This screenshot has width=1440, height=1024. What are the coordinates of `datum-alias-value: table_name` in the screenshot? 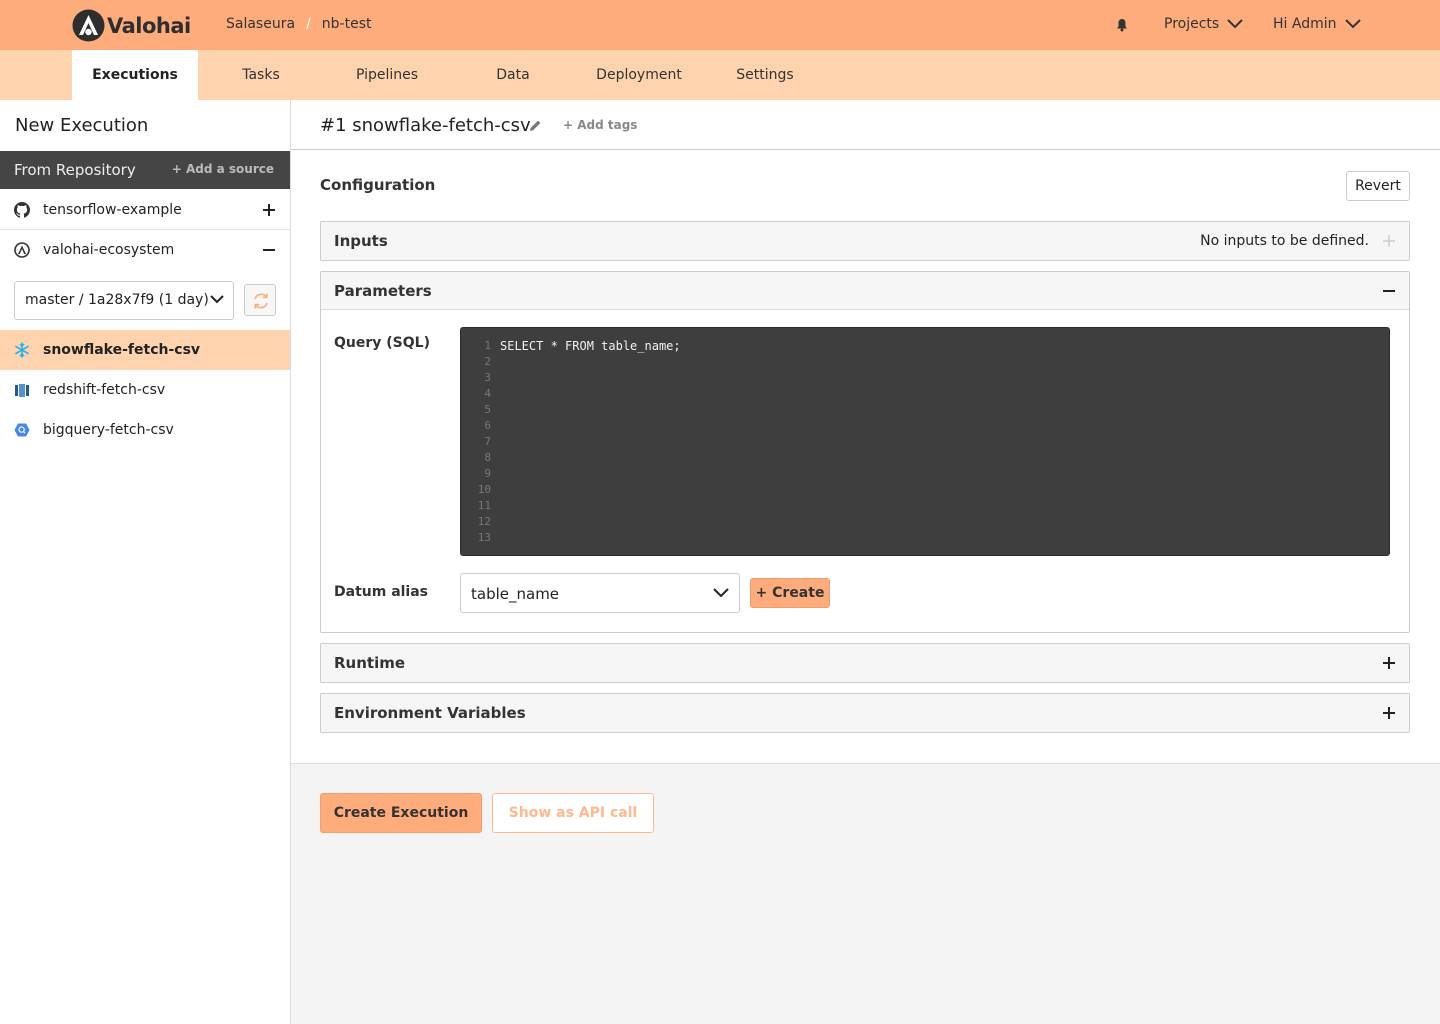 It's located at (515, 594).